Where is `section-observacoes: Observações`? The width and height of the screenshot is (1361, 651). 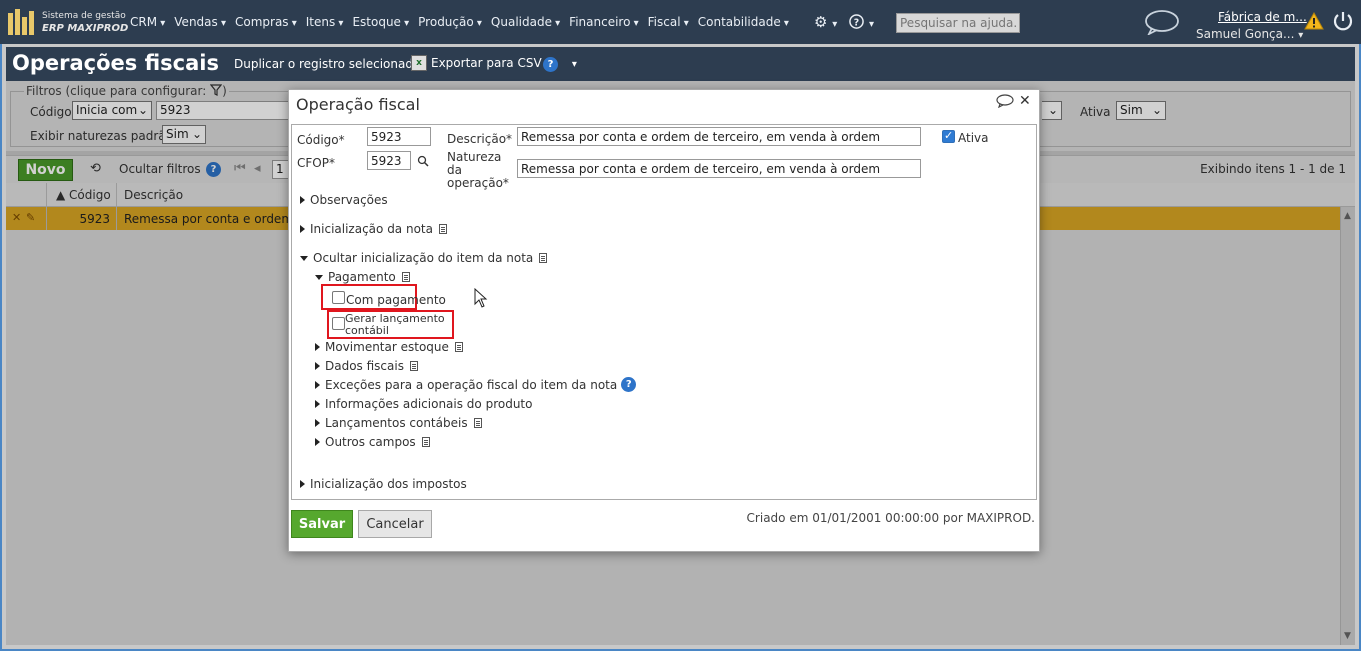 section-observacoes: Observações is located at coordinates (344, 200).